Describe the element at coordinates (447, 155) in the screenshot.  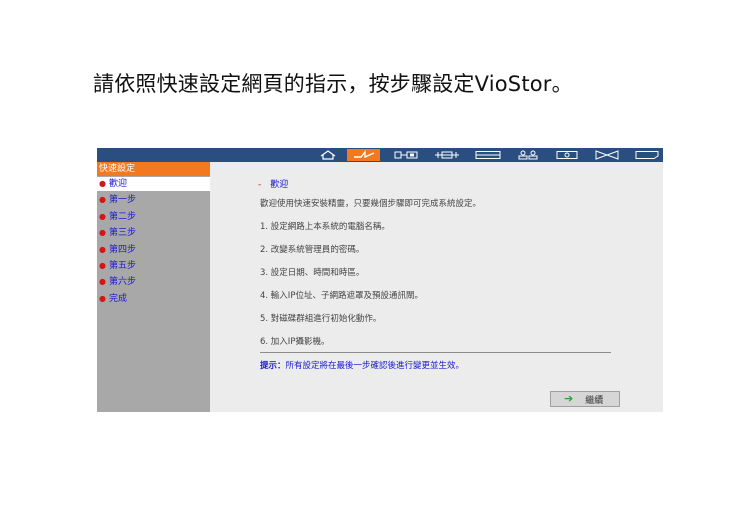
I see `network-icon` at that location.